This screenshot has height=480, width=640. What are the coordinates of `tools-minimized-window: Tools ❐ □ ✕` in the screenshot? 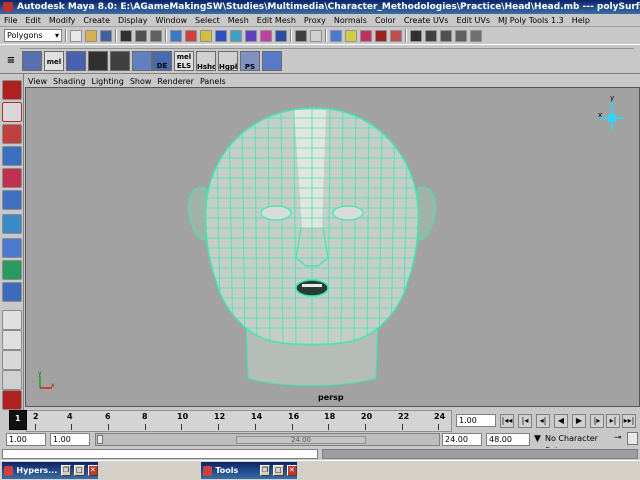 It's located at (249, 470).